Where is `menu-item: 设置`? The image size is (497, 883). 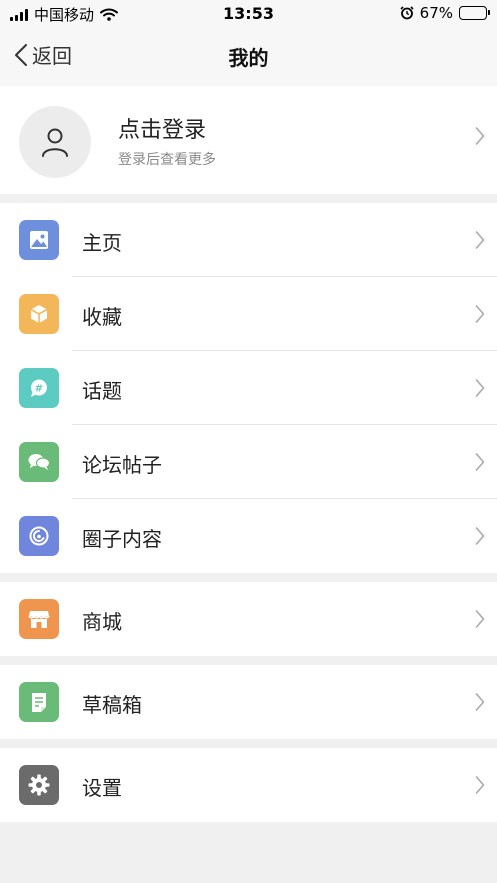
menu-item: 设置 is located at coordinates (248, 785).